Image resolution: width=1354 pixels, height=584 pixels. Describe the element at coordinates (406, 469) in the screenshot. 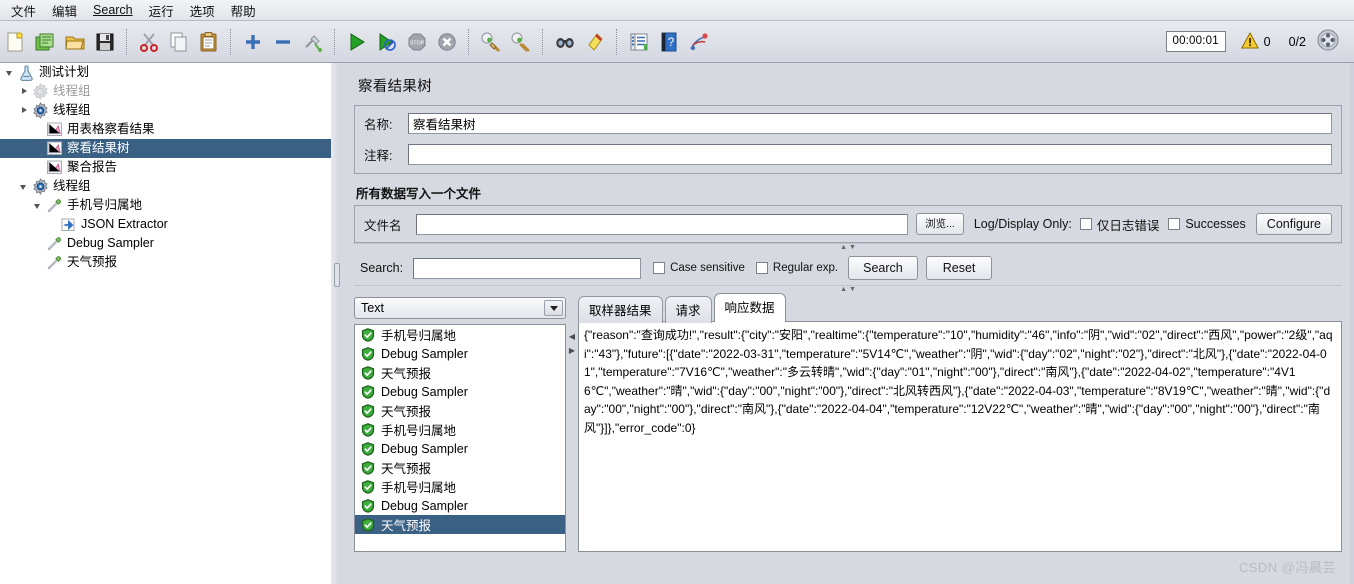

I see `list-item-label: 天气预报` at that location.